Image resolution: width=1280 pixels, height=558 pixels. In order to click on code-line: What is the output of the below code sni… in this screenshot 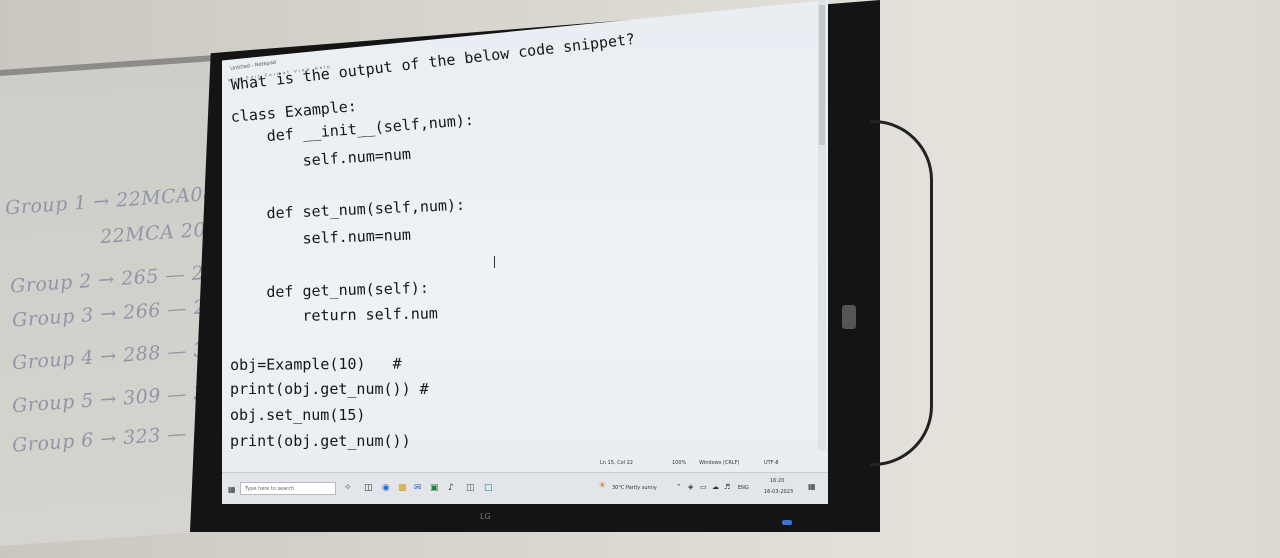, I will do `click(433, 61)`.